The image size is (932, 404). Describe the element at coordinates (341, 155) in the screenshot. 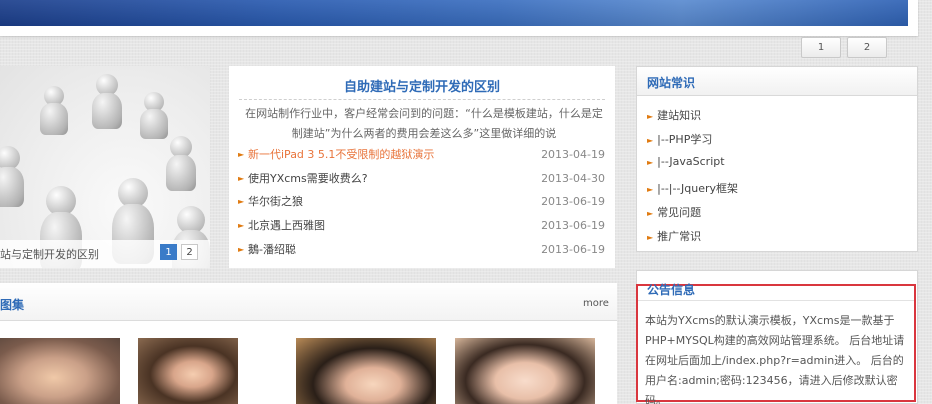

I see `news-item-title: 新一代iPad 3 5.1不受限制的越狱演示` at that location.